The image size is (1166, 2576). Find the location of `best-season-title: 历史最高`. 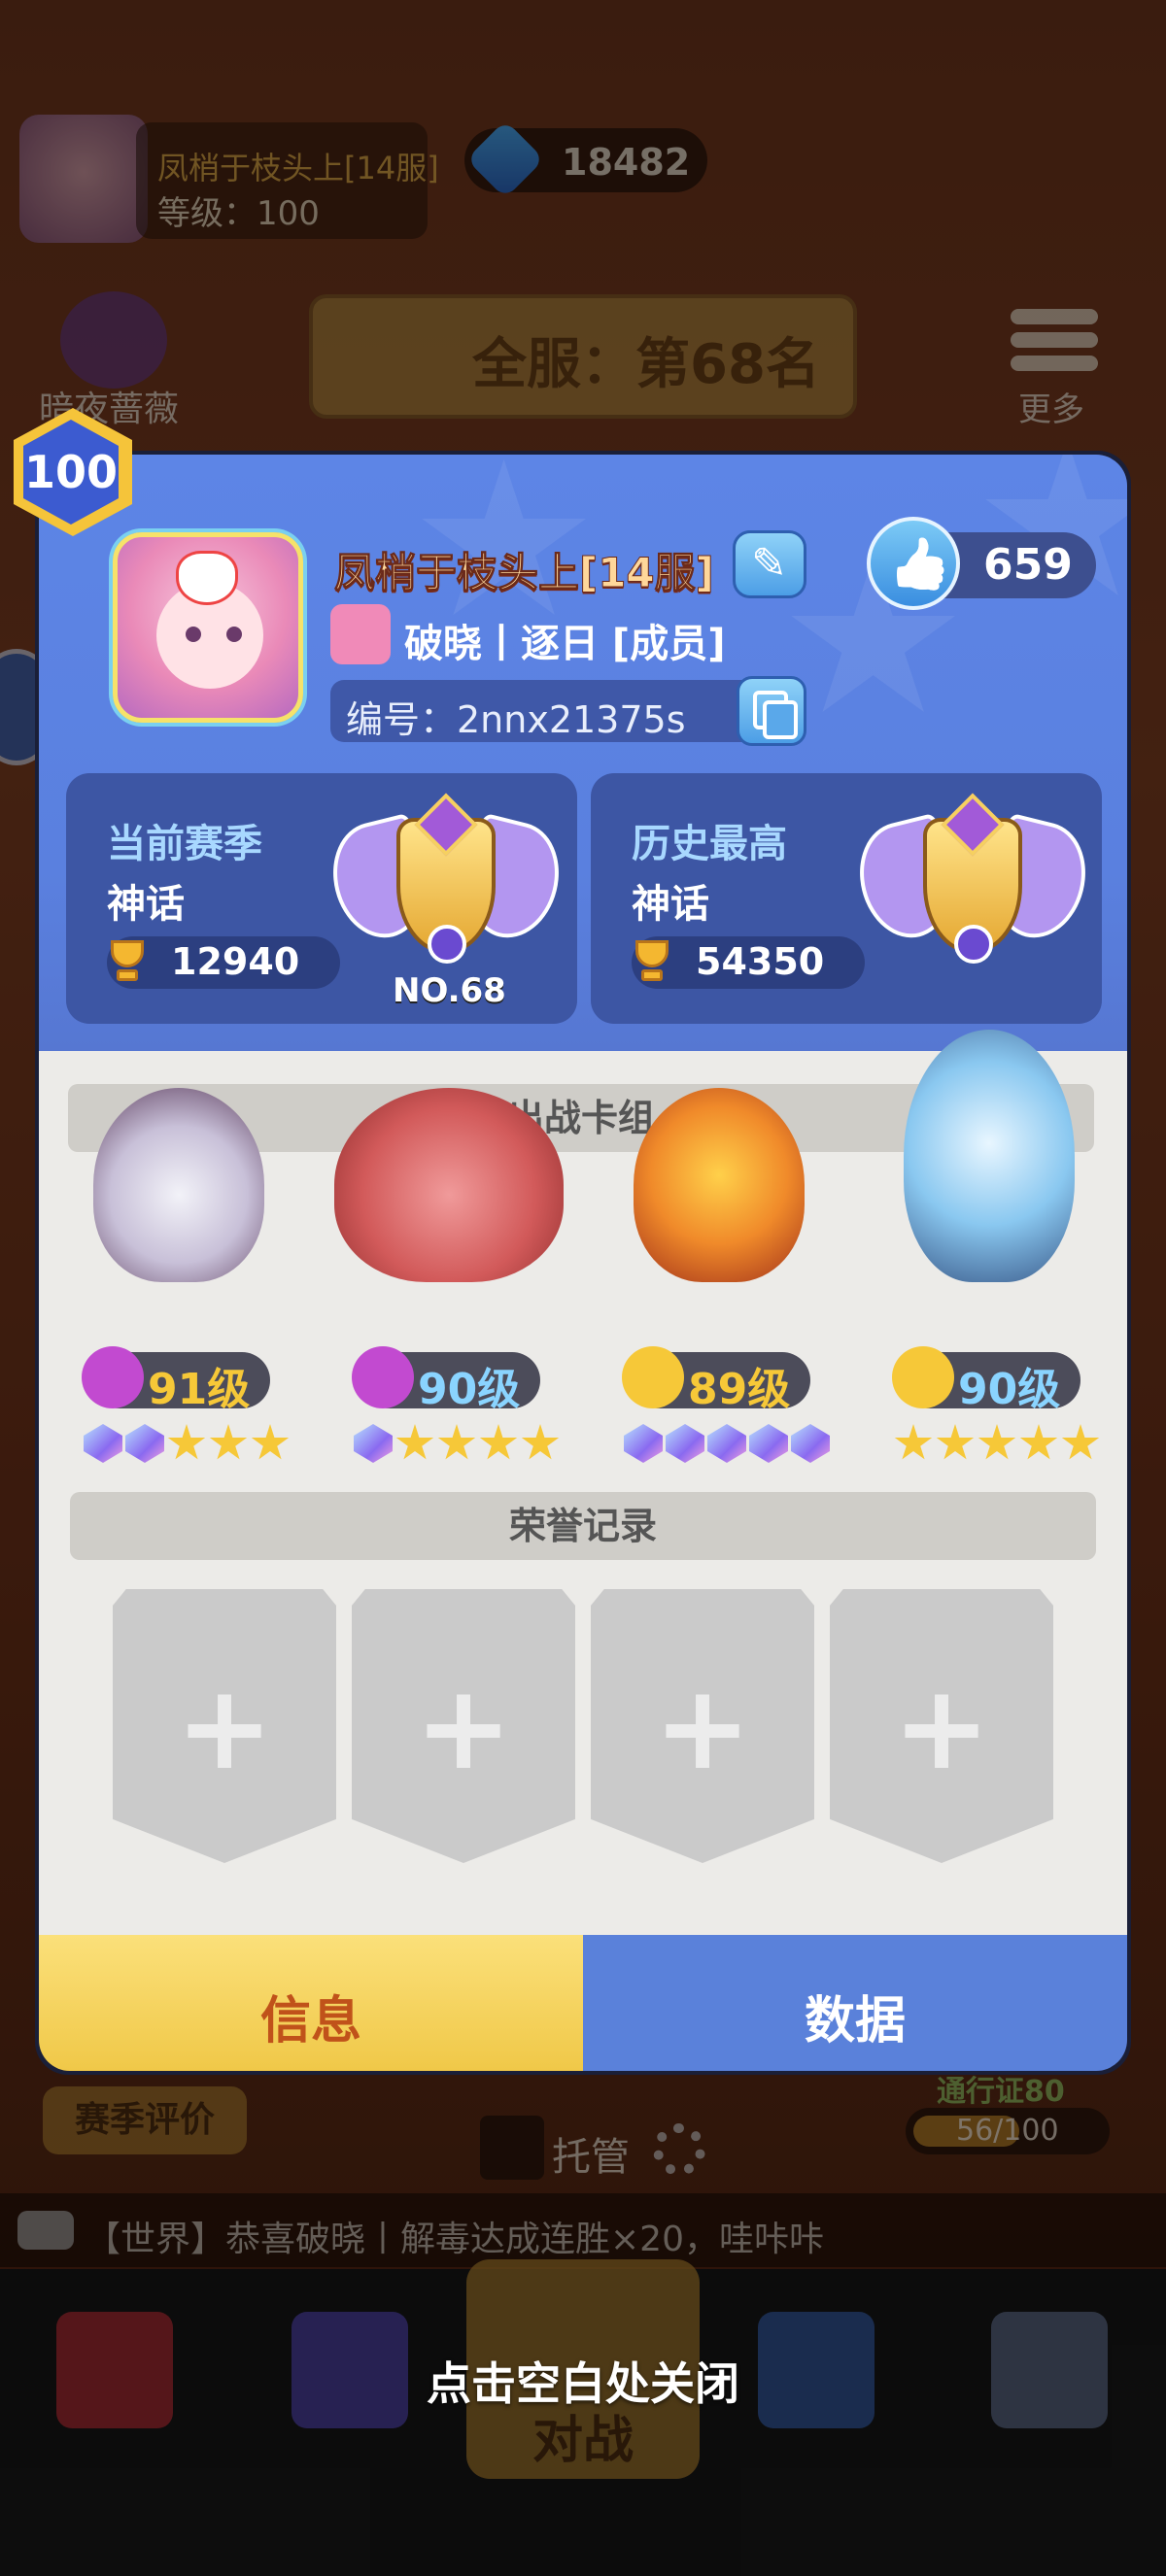

best-season-title: 历史最高 is located at coordinates (709, 844).